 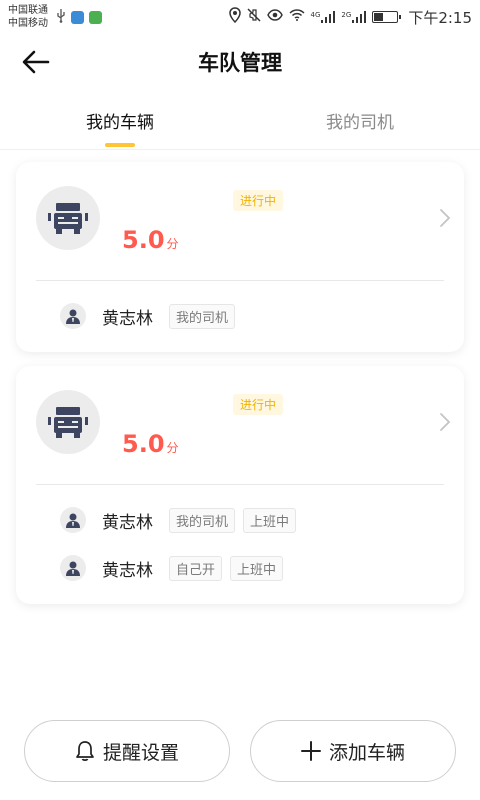 I want to click on driver-row: 黄志林 自己开 上班中, so click(x=175, y=568).